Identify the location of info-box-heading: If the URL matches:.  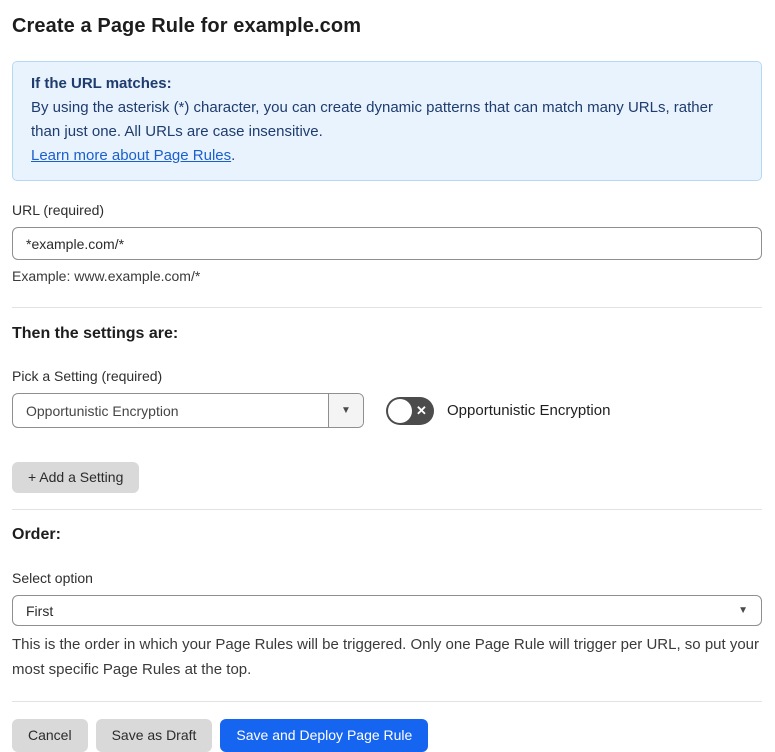
(101, 83).